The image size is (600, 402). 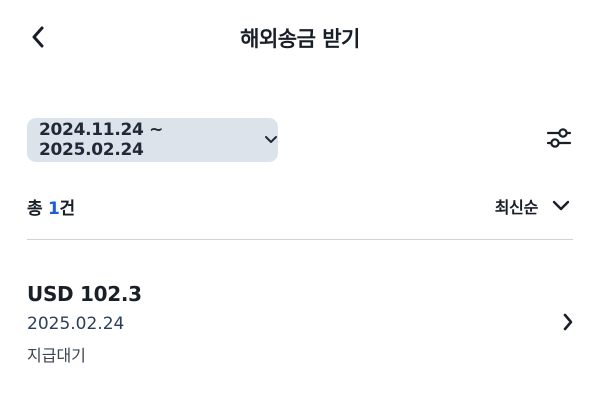 What do you see at coordinates (67, 209) in the screenshot?
I see `result-count-suffix: 건` at bounding box center [67, 209].